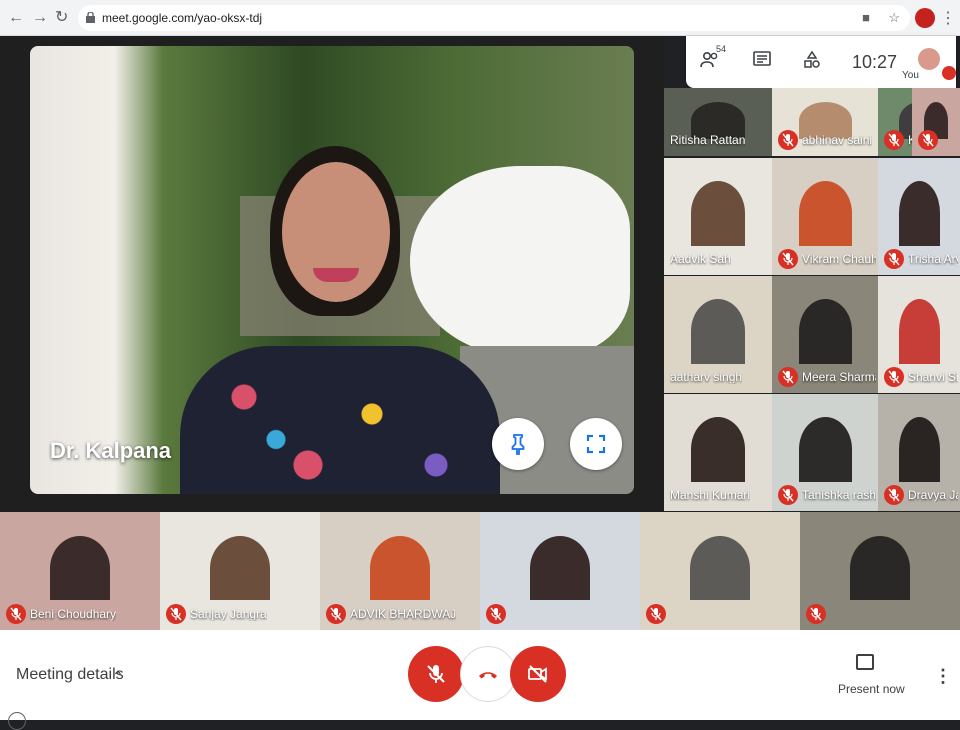 Image resolution: width=960 pixels, height=730 pixels. What do you see at coordinates (943, 676) in the screenshot?
I see `more-options-icon: ⋮` at bounding box center [943, 676].